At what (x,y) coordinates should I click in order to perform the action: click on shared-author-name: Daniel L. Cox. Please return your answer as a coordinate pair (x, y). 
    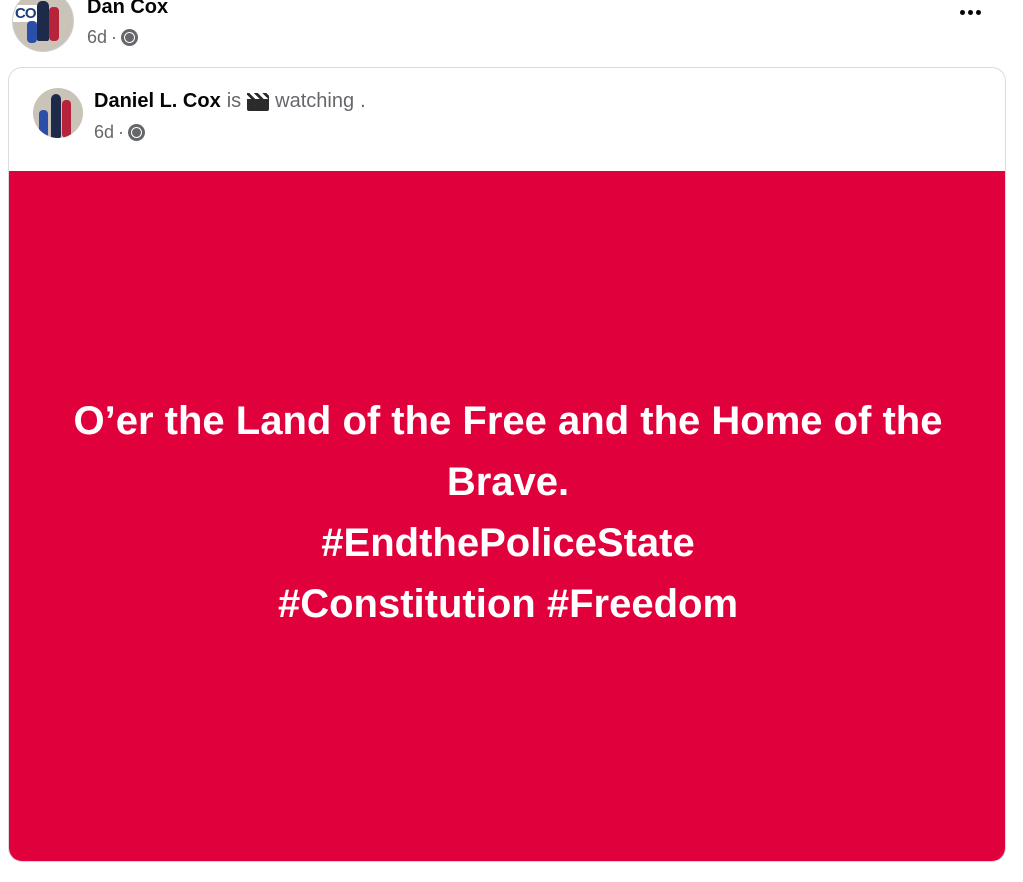
    Looking at the image, I should click on (157, 101).